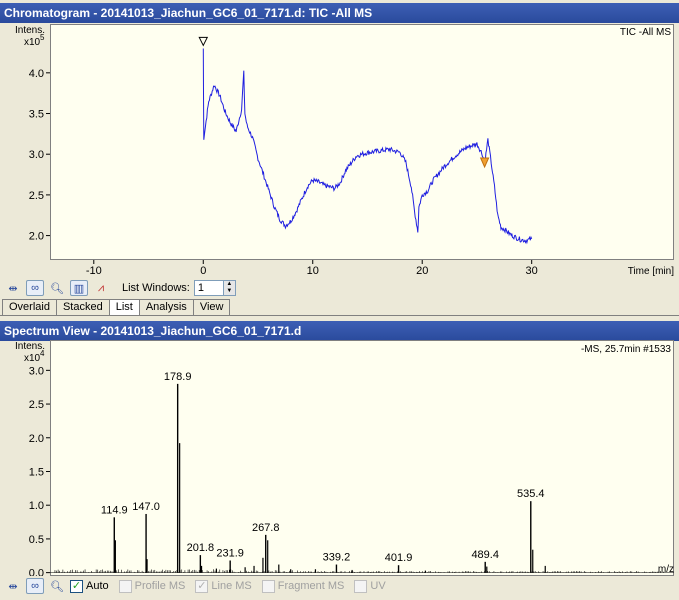 The height and width of the screenshot is (600, 679). I want to click on spec-y-tick-label: 2.0, so click(36, 439).